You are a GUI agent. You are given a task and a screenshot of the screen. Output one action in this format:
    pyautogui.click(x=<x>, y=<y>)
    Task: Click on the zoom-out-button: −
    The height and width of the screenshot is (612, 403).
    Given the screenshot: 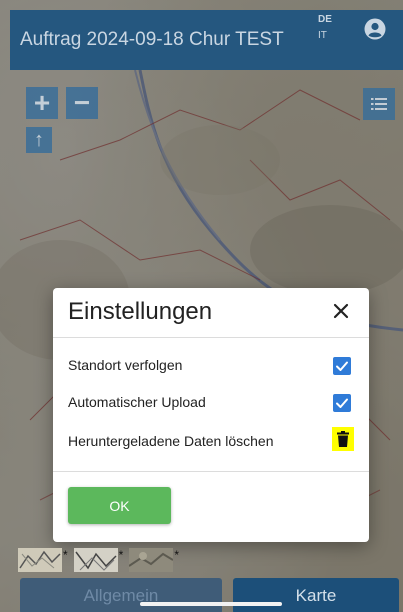 What is the action you would take?
    pyautogui.click(x=82, y=103)
    